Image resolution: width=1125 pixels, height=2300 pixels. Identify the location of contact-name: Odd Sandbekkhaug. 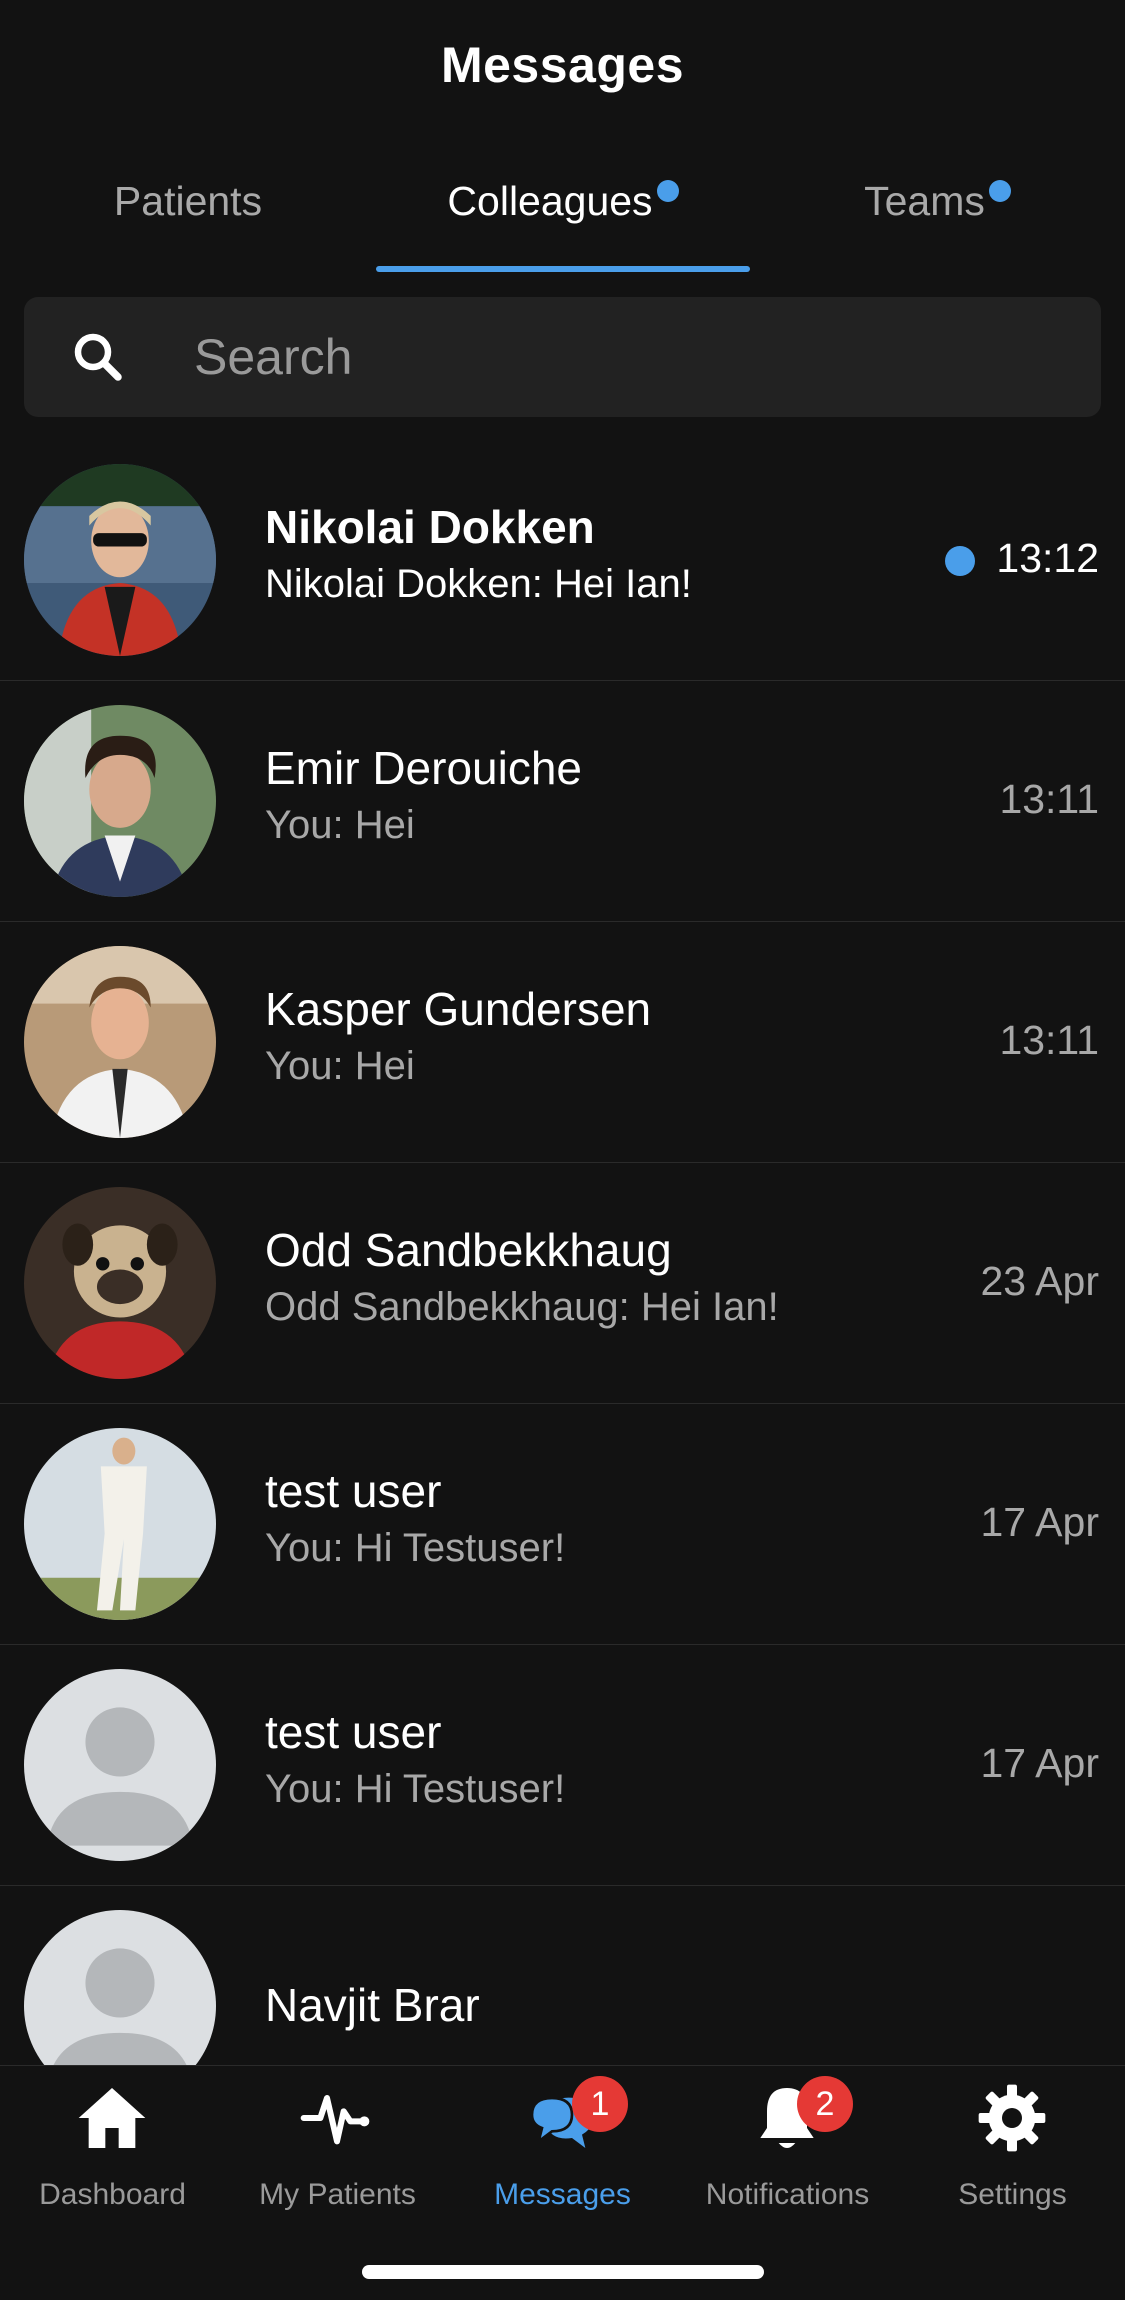
(468, 1250).